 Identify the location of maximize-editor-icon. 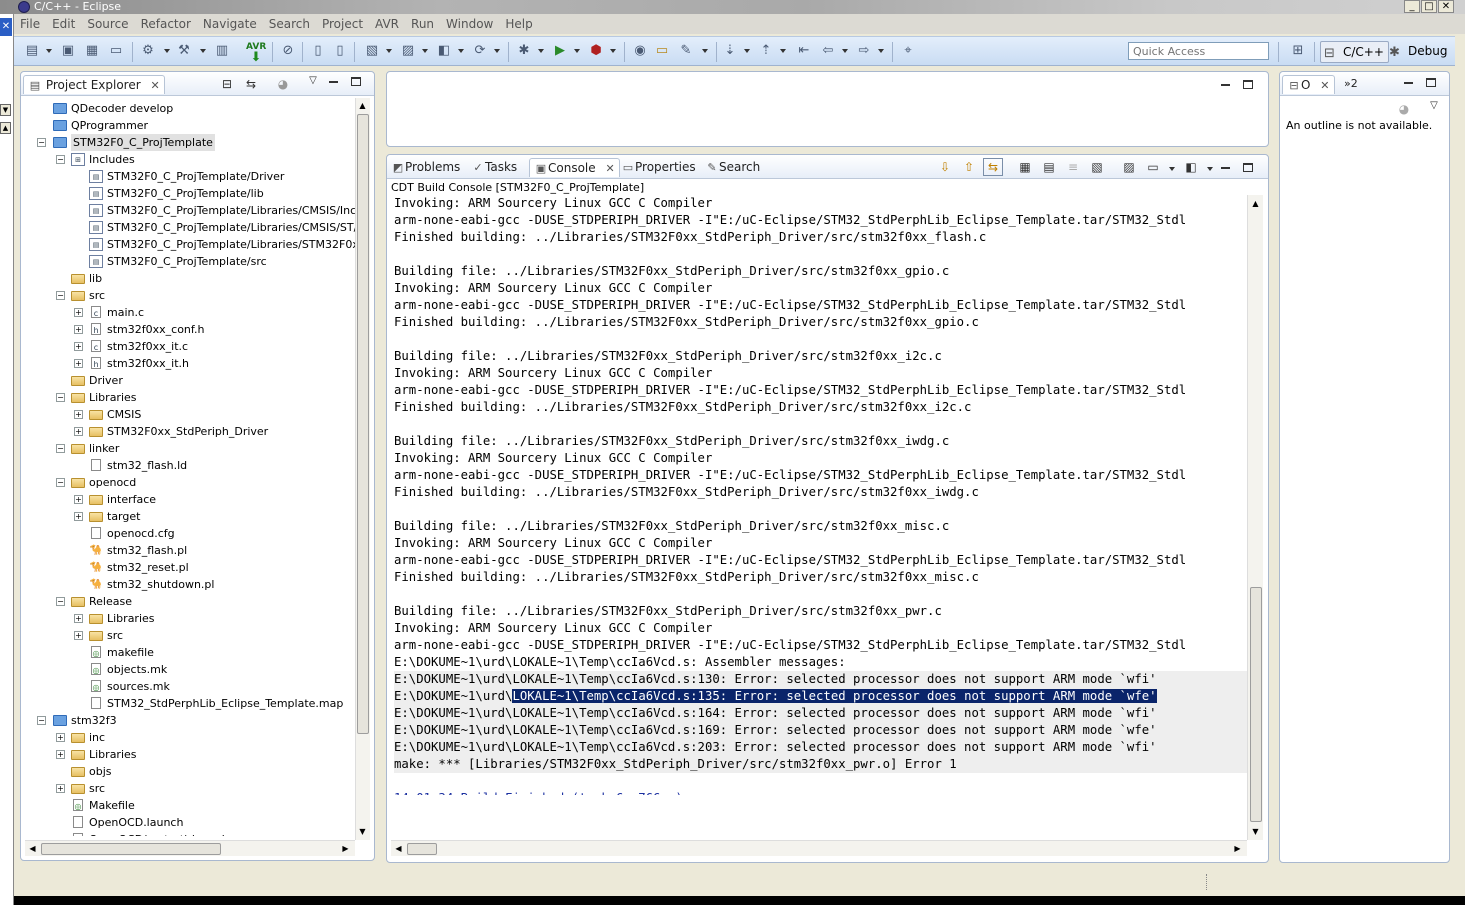
(1248, 84).